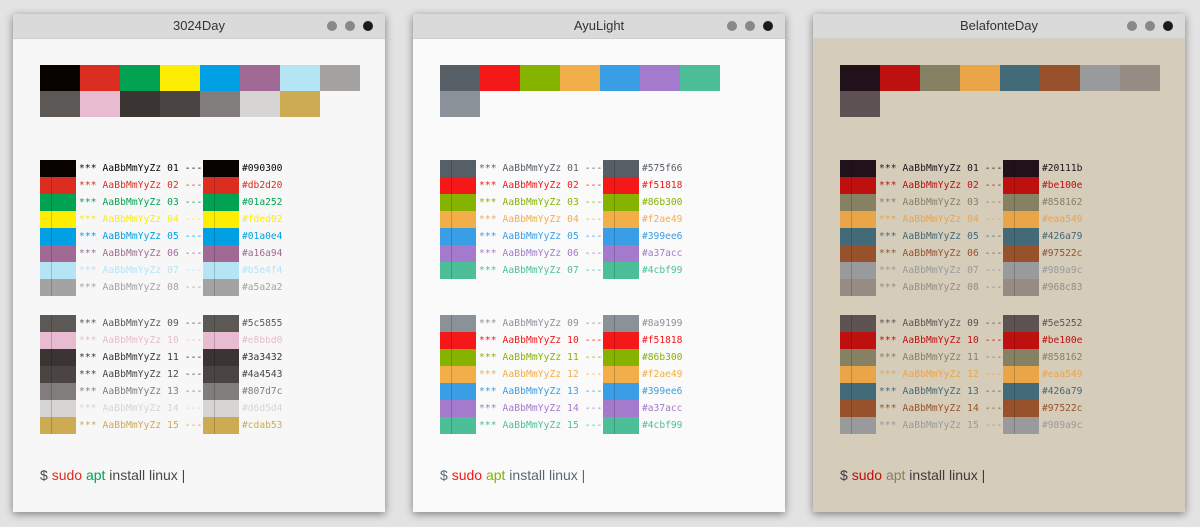 This screenshot has width=1200, height=527. I want to click on color-row: *** AaBbMmYyZz 15 --- #4cbf99, so click(561, 425).